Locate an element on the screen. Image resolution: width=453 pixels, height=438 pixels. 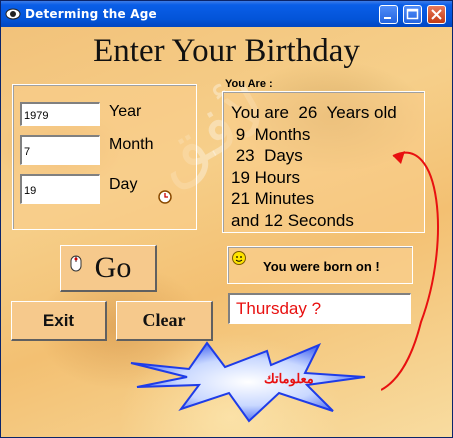
close-button is located at coordinates (436, 14).